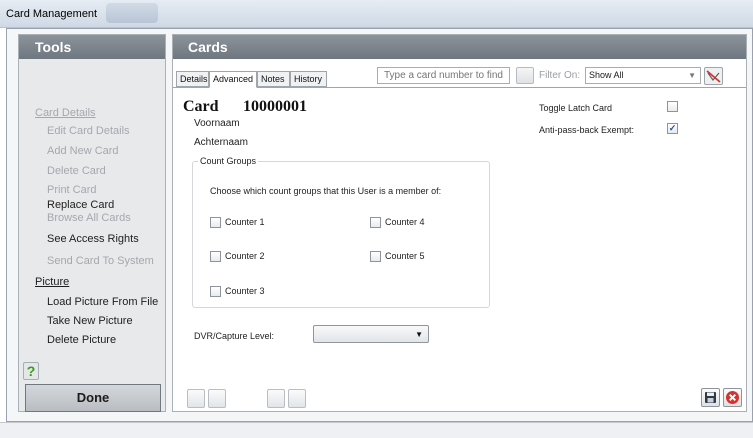 Image resolution: width=753 pixels, height=438 pixels. Describe the element at coordinates (233, 79) in the screenshot. I see `tab-advanced: Advanced` at that location.